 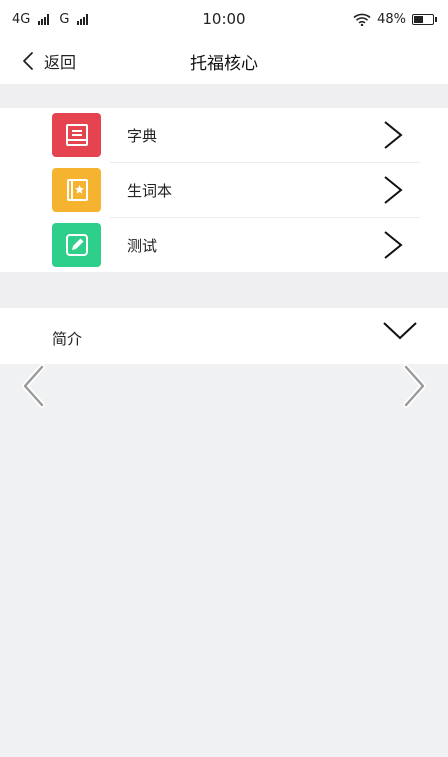 I want to click on next-arrow-button, so click(x=414, y=386).